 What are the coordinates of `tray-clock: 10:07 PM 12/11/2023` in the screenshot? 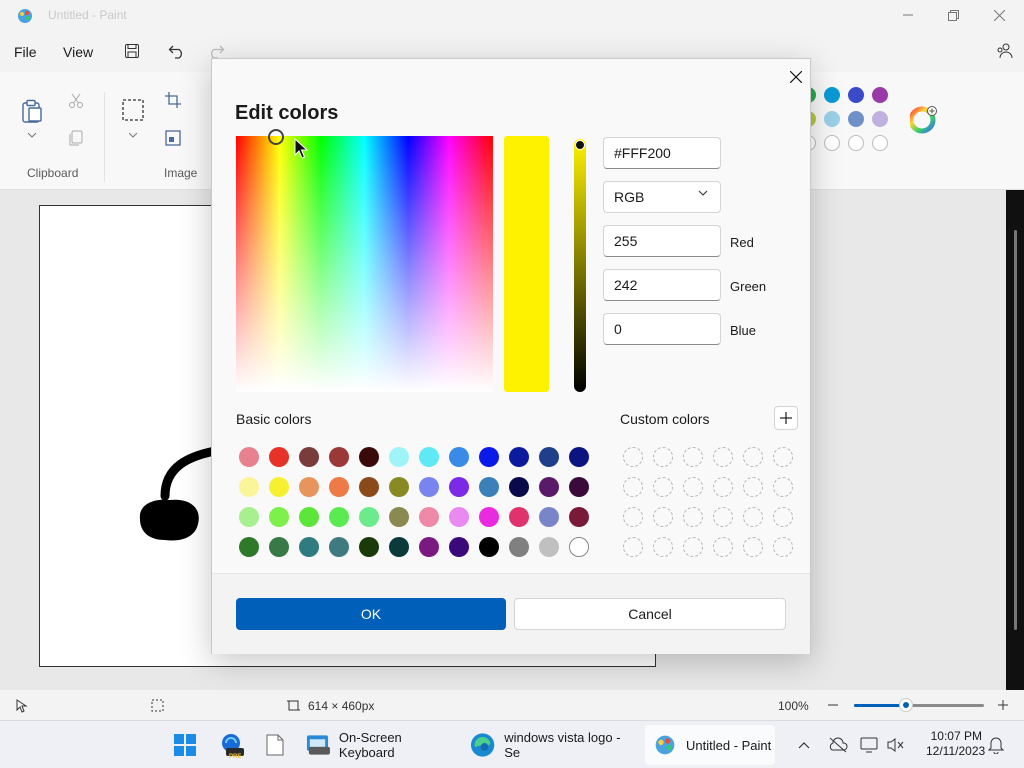 It's located at (955, 744).